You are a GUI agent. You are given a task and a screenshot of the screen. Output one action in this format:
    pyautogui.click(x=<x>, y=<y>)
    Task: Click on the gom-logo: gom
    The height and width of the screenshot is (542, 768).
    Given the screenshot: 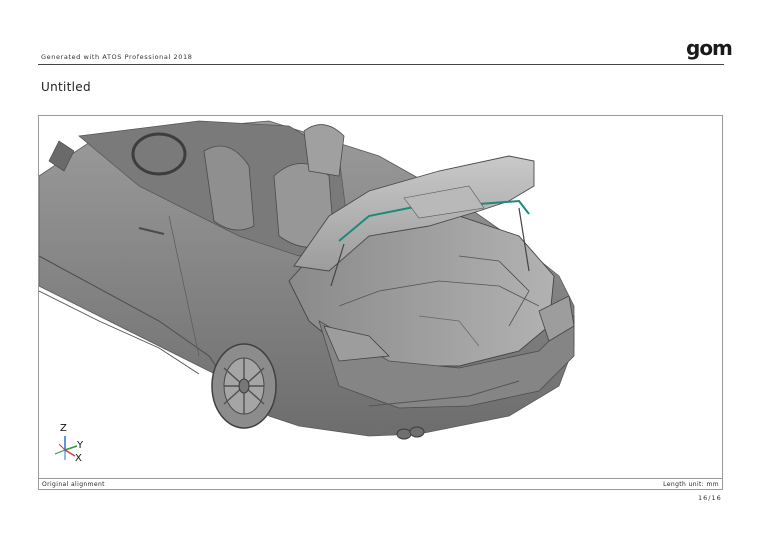 What is the action you would take?
    pyautogui.click(x=709, y=48)
    